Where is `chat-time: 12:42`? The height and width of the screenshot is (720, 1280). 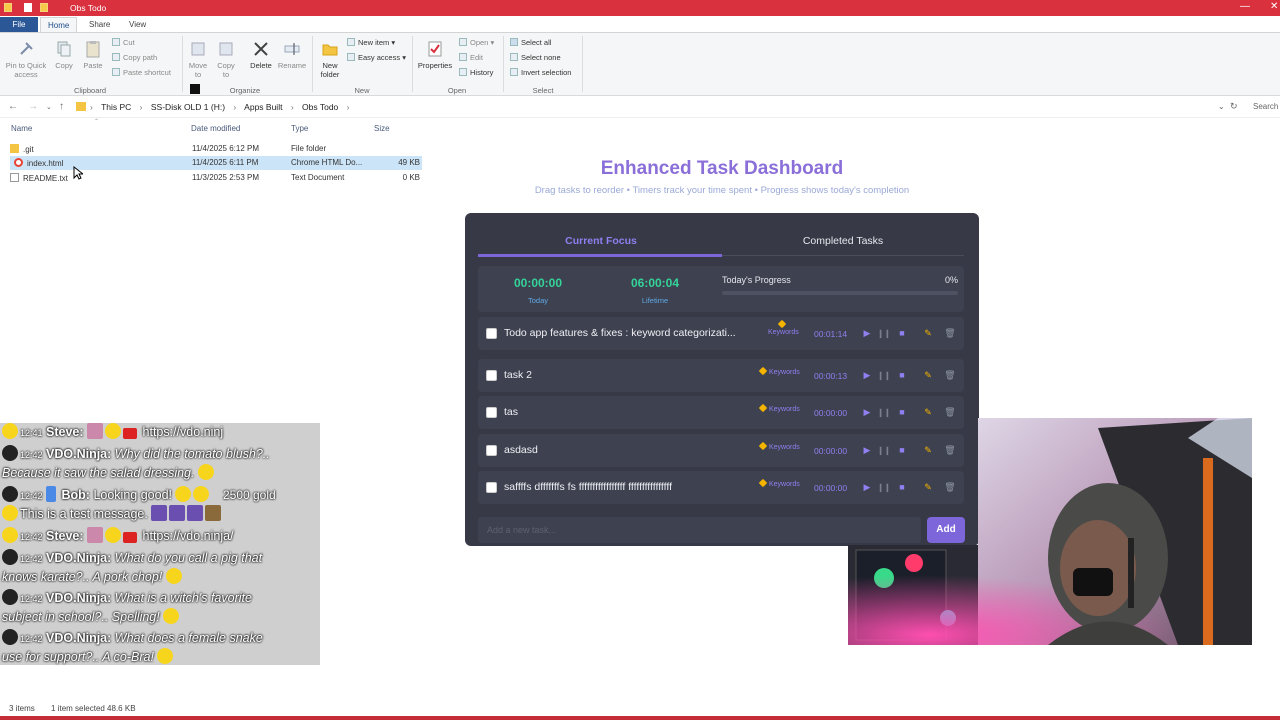 chat-time: 12:42 is located at coordinates (31, 639).